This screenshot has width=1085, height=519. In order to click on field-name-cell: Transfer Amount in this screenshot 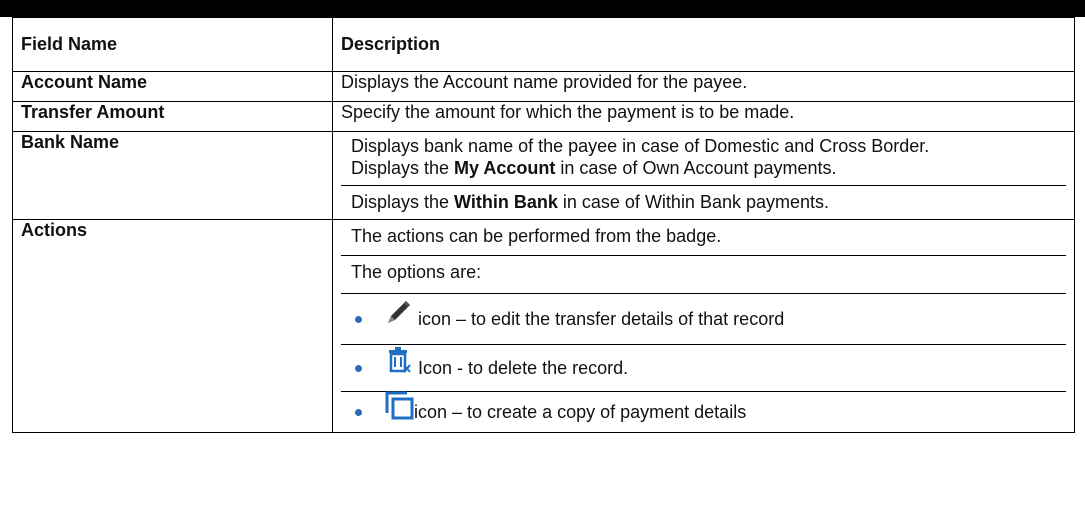, I will do `click(172, 116)`.